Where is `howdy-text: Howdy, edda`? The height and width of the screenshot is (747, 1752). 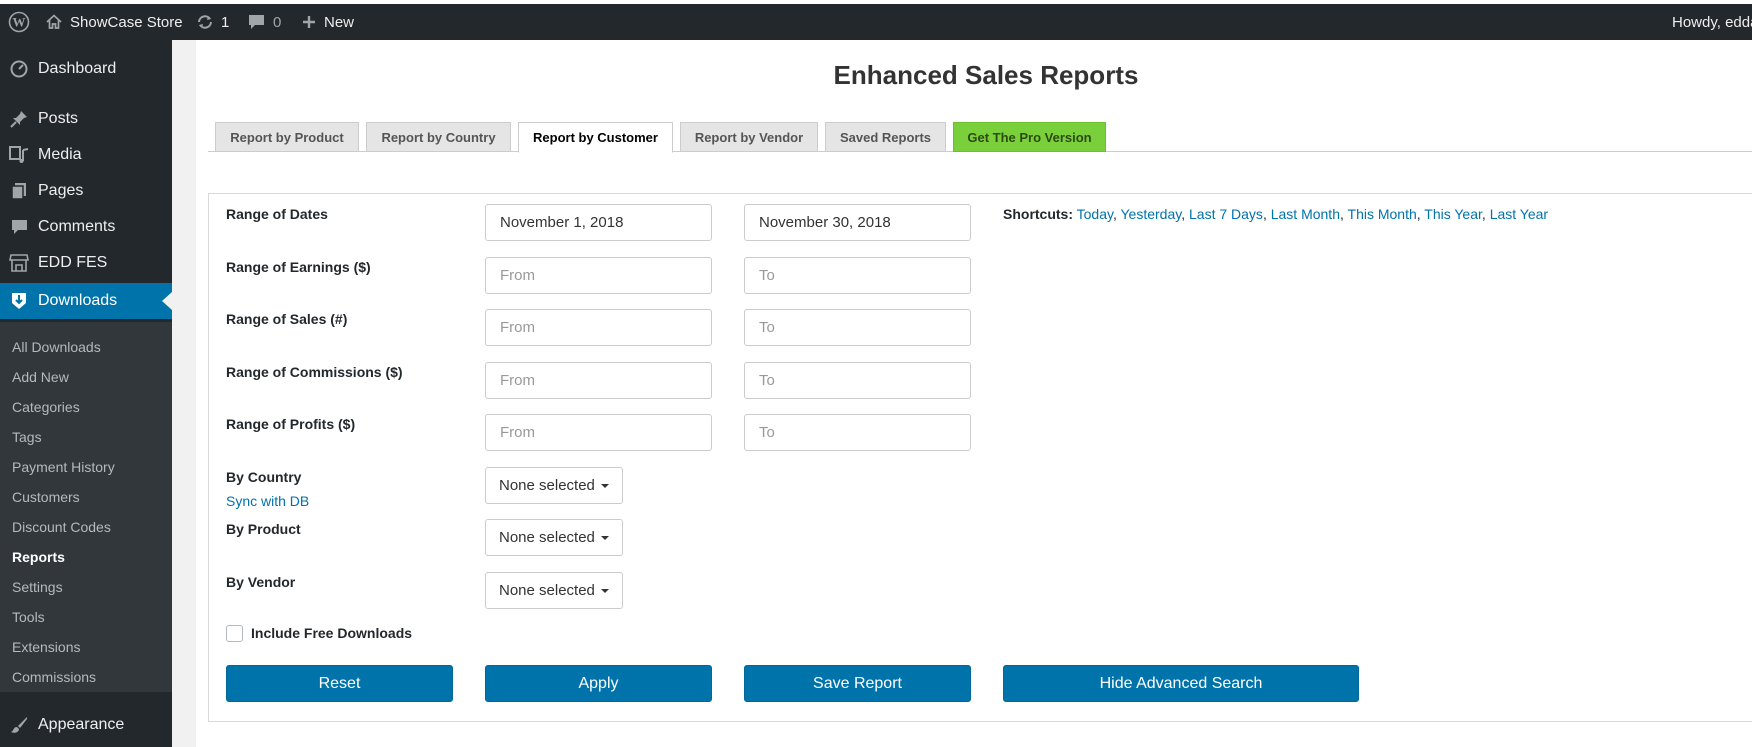
howdy-text: Howdy, edda is located at coordinates (1712, 22).